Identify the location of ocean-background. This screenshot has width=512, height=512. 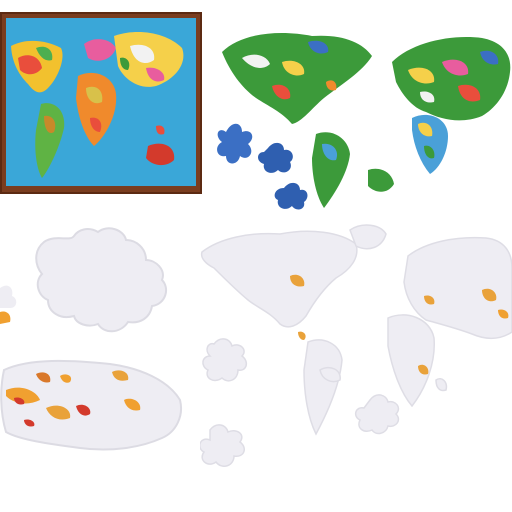
(101, 102).